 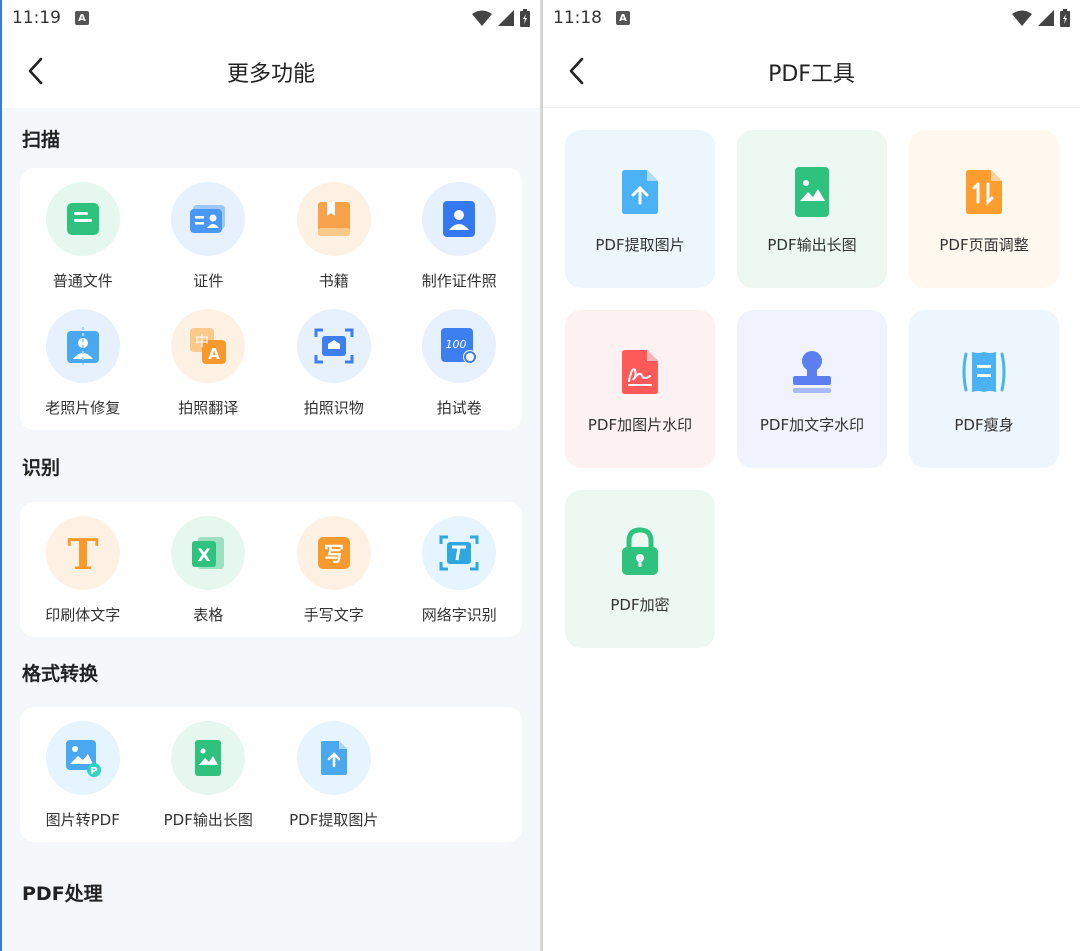 What do you see at coordinates (459, 281) in the screenshot?
I see `tile-label: 制作证件照` at bounding box center [459, 281].